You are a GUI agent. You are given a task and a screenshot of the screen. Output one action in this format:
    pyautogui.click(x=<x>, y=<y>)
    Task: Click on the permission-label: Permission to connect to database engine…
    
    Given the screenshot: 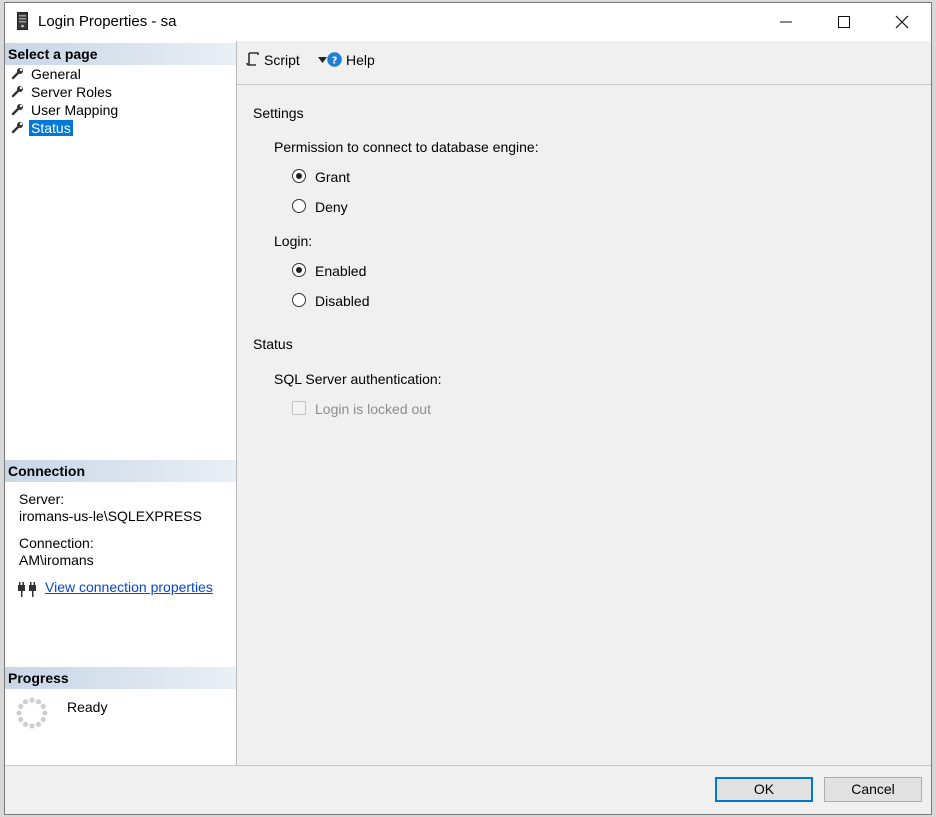 What is the action you would take?
    pyautogui.click(x=406, y=147)
    